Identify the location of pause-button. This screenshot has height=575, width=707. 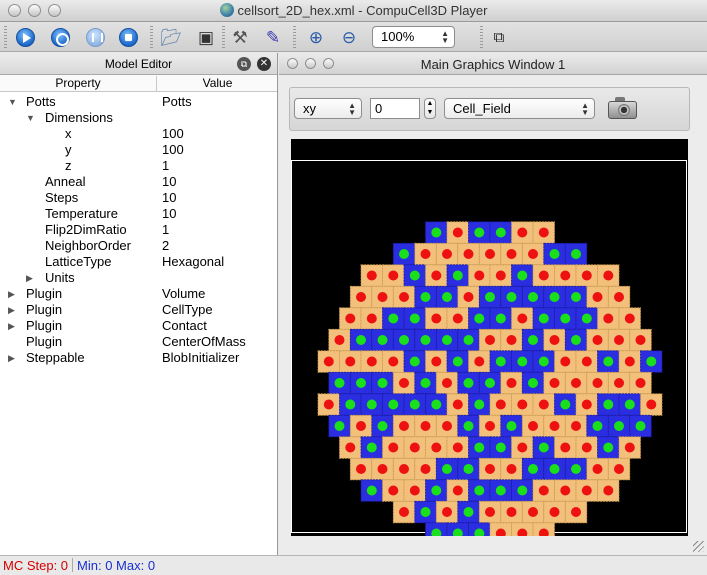
(95, 37).